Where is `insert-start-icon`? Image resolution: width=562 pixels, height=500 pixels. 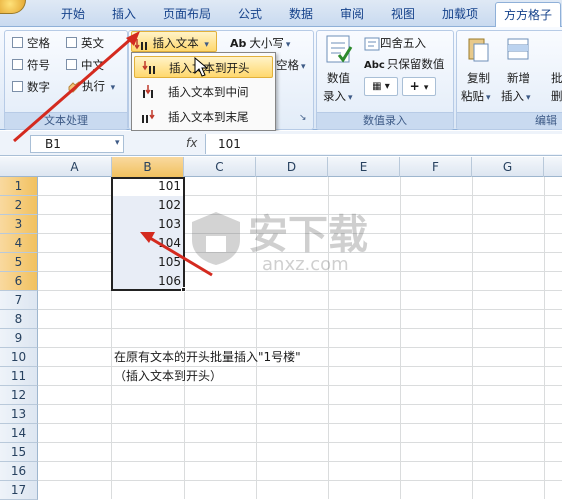
insert-start-icon is located at coordinates (148, 67).